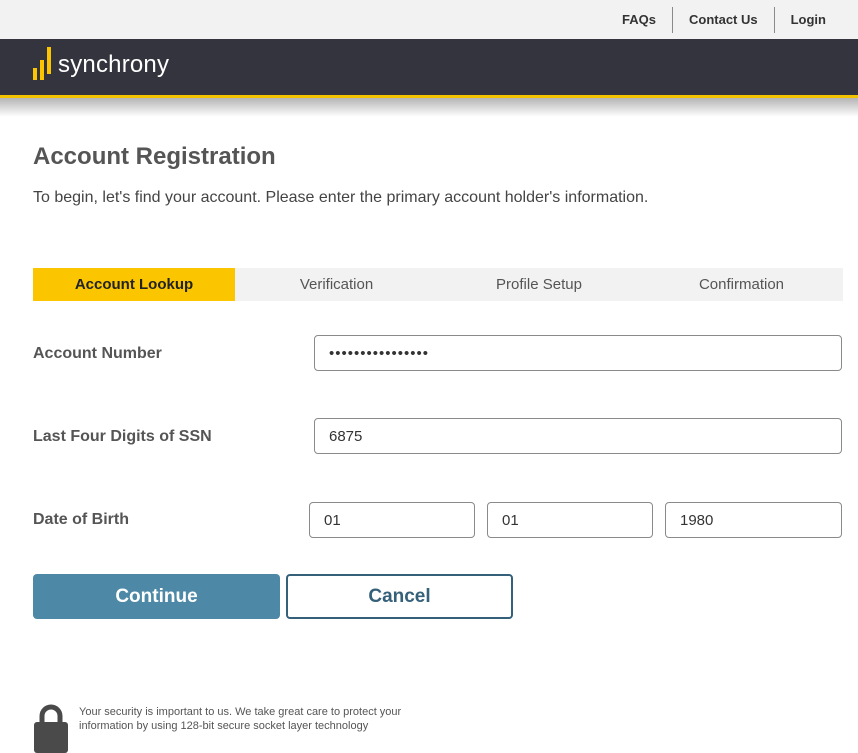  I want to click on utility-links: FAQs Contact Us Login, so click(722, 19).